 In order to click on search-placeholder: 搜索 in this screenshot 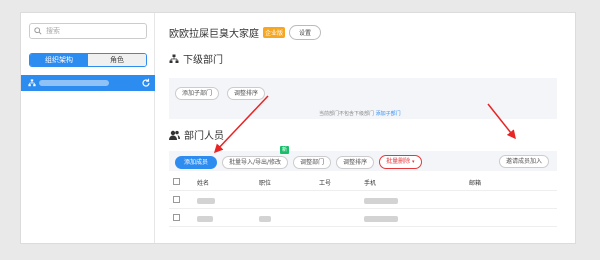, I will do `click(53, 31)`.